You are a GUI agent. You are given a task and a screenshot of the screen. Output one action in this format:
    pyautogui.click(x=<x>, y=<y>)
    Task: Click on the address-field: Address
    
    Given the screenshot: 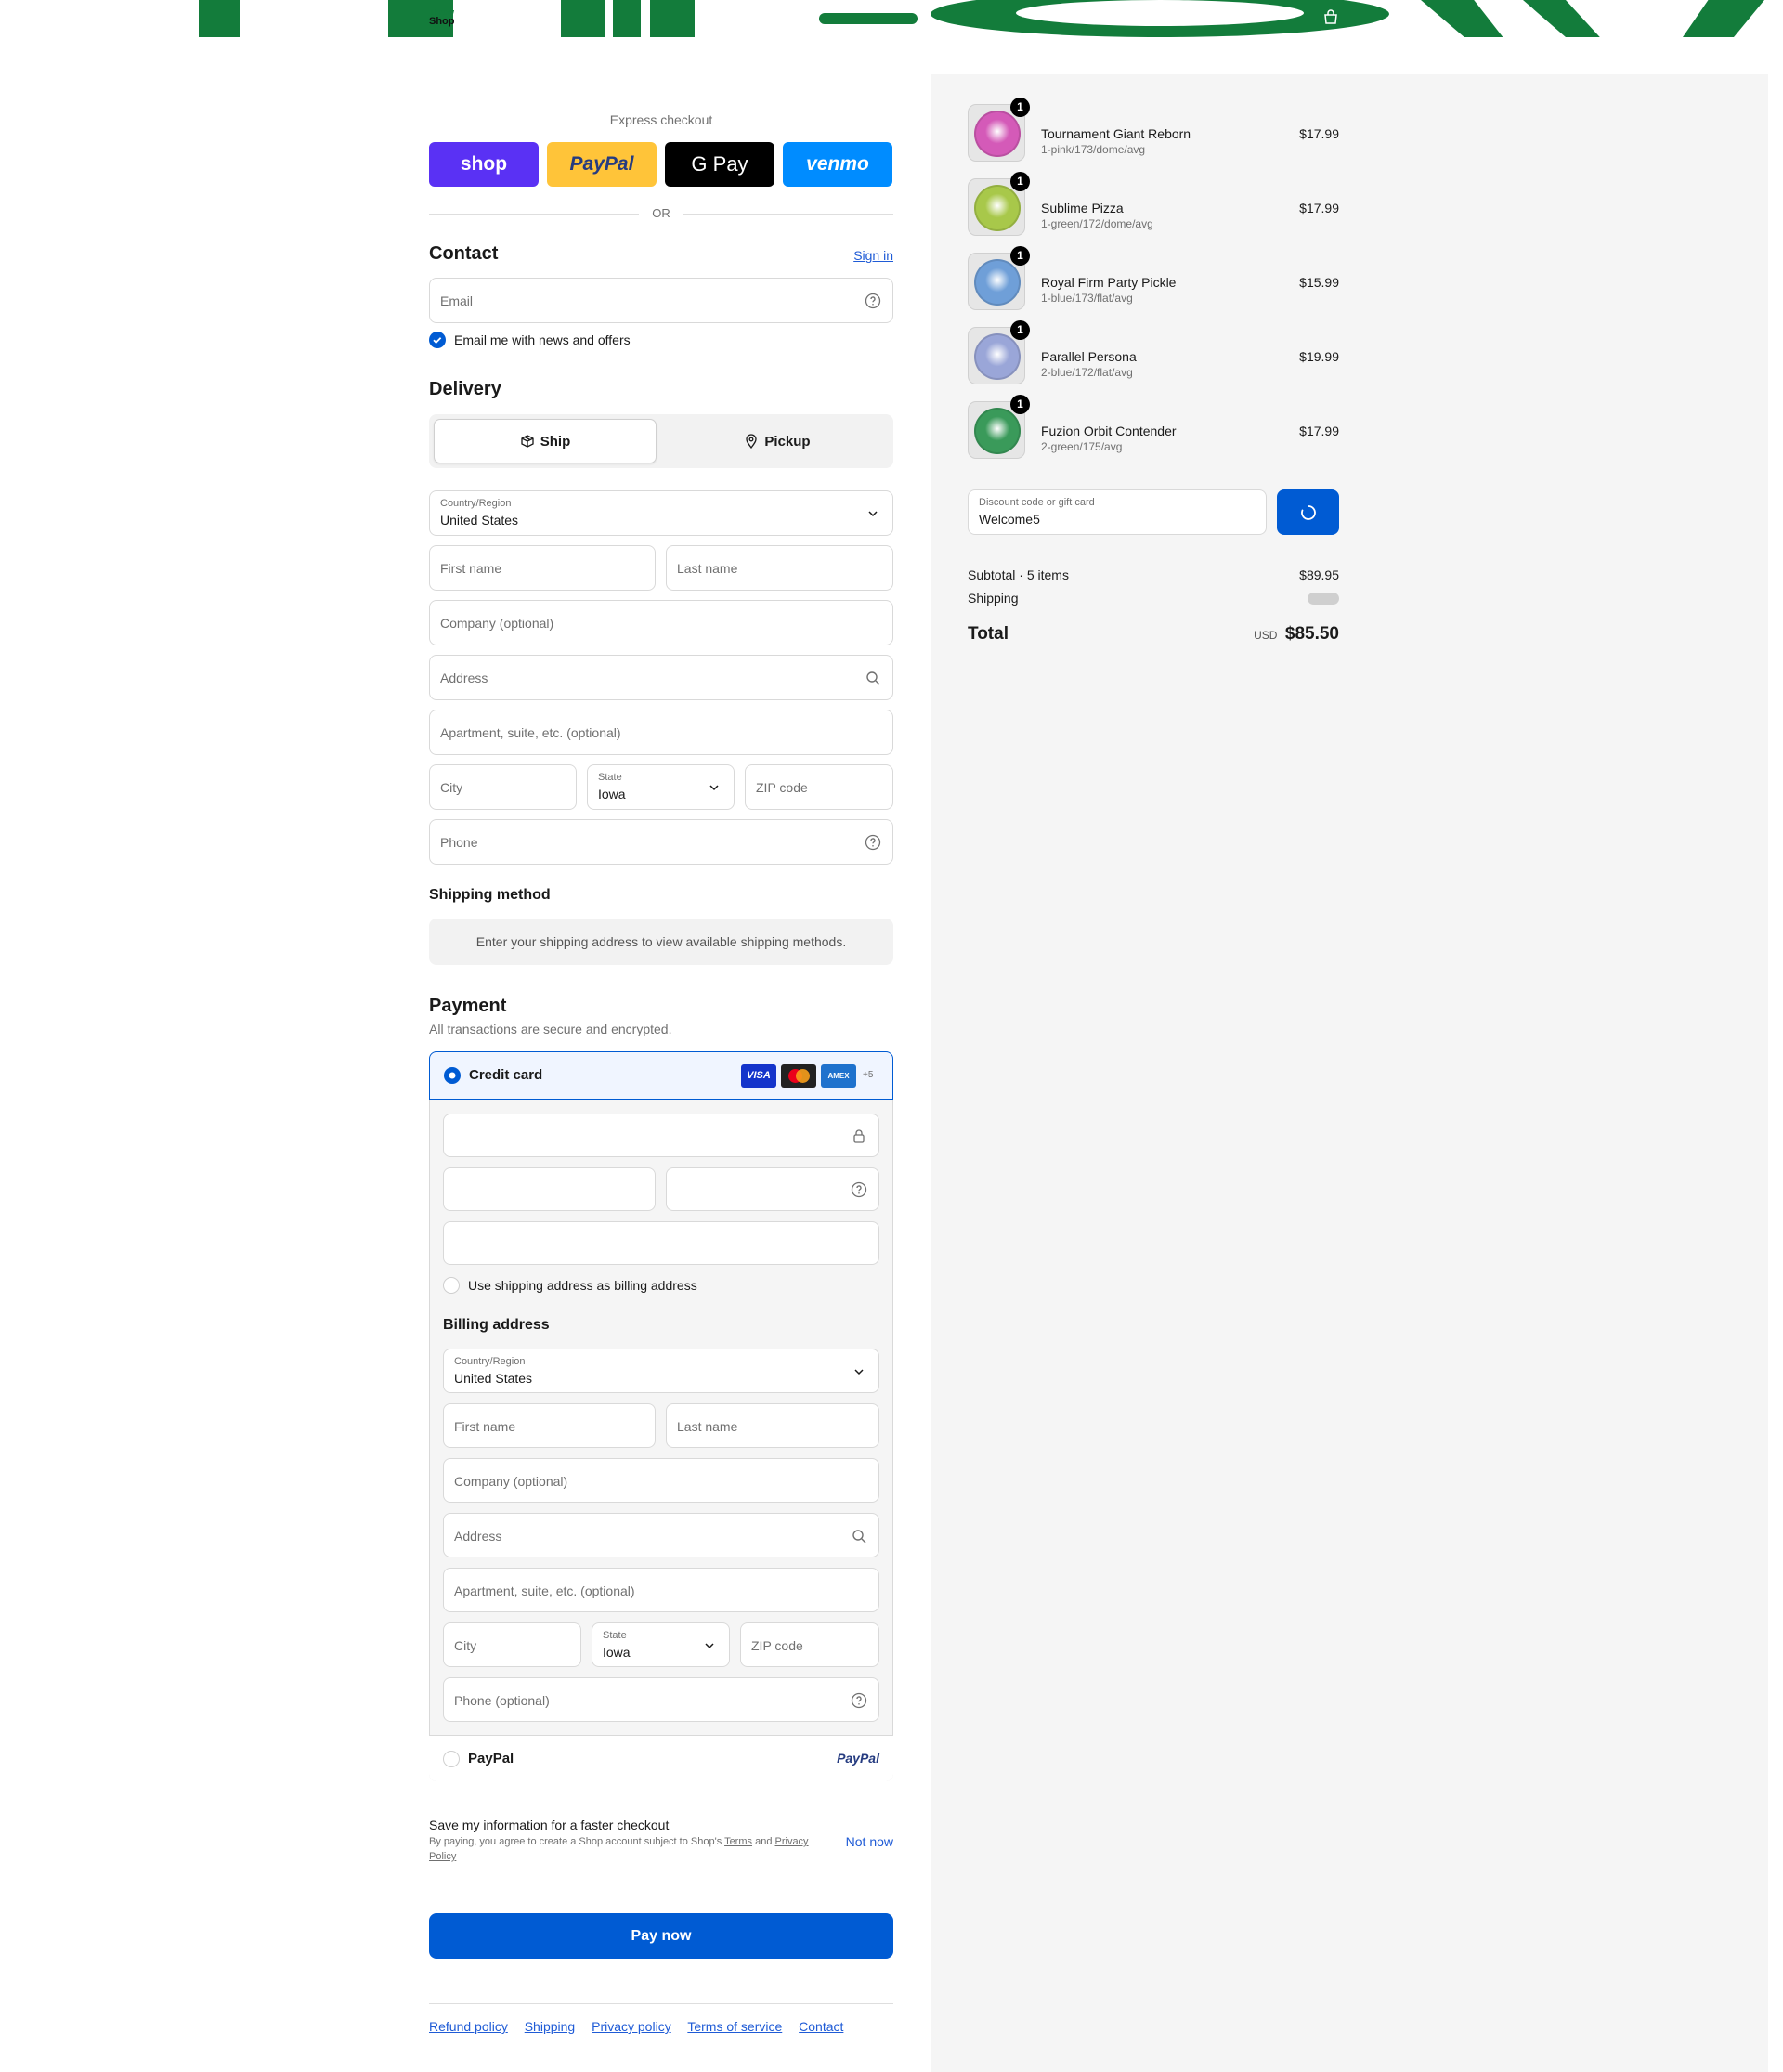 What is the action you would take?
    pyautogui.click(x=661, y=677)
    